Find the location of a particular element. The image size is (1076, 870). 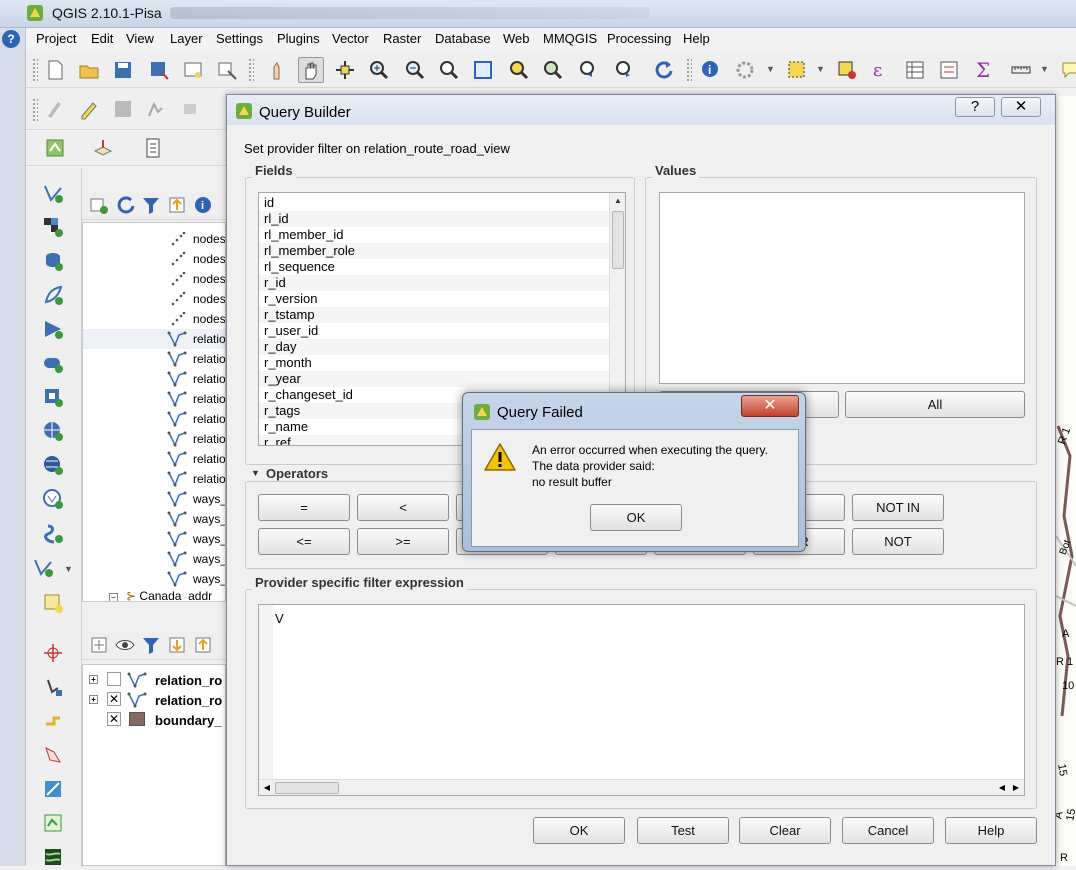

layer-group-row: − ⊱ Canada_addr is located at coordinates (160, 595).